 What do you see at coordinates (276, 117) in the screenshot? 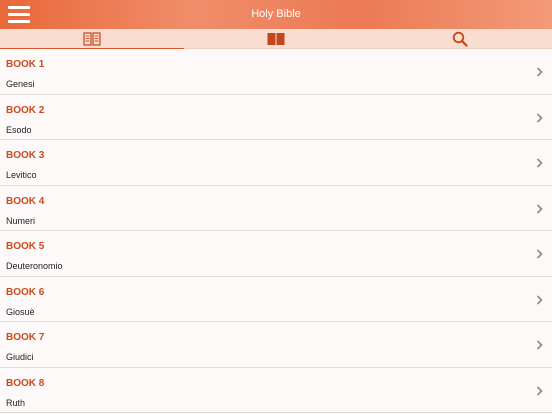
I see `list-item: BOOK 2 Esodo` at bounding box center [276, 117].